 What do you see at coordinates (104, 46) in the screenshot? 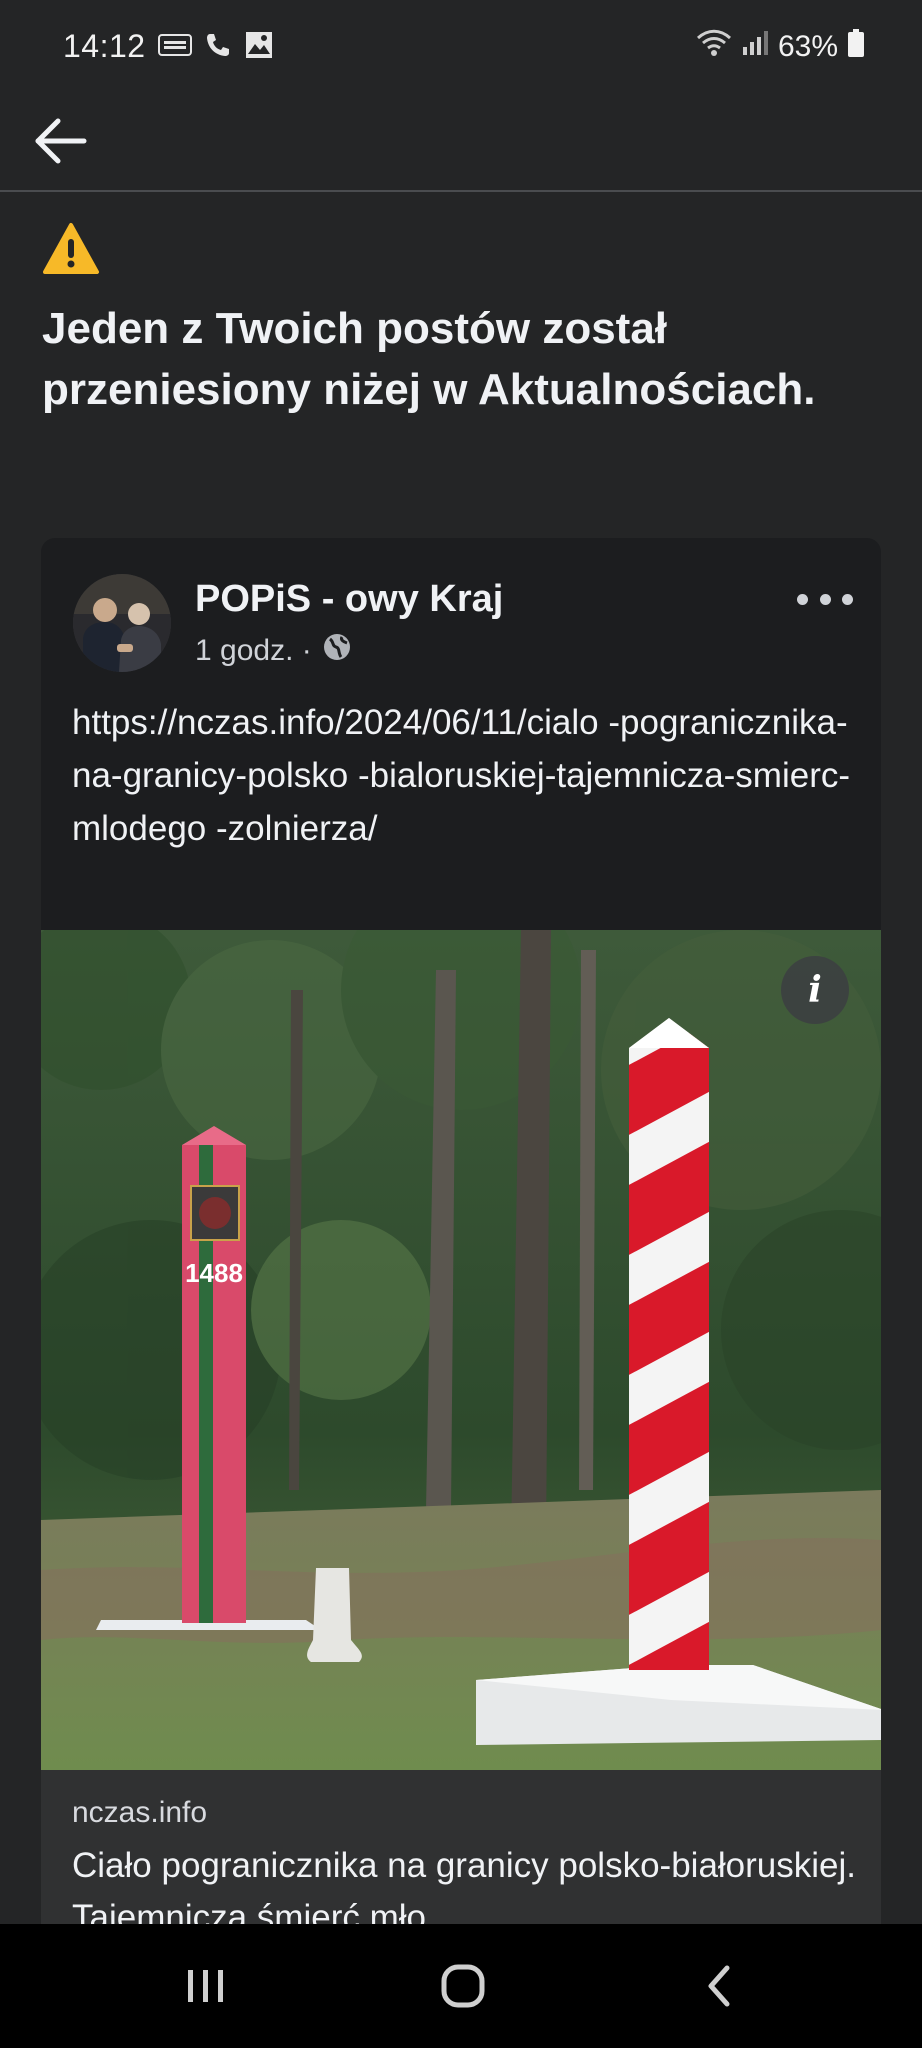
I see `status-time: 14:12` at bounding box center [104, 46].